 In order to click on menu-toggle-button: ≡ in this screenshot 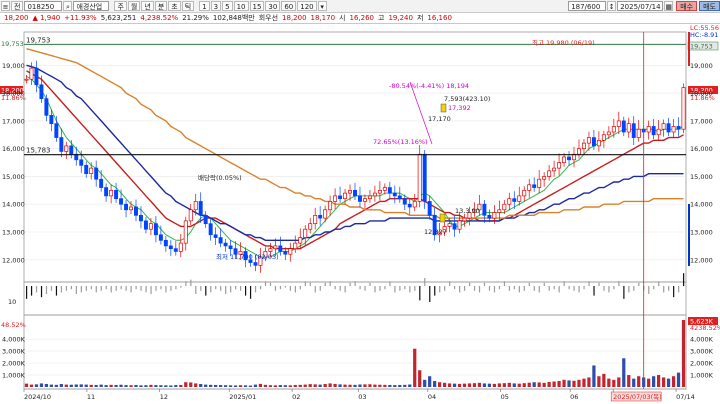, I will do `click(5, 6)`.